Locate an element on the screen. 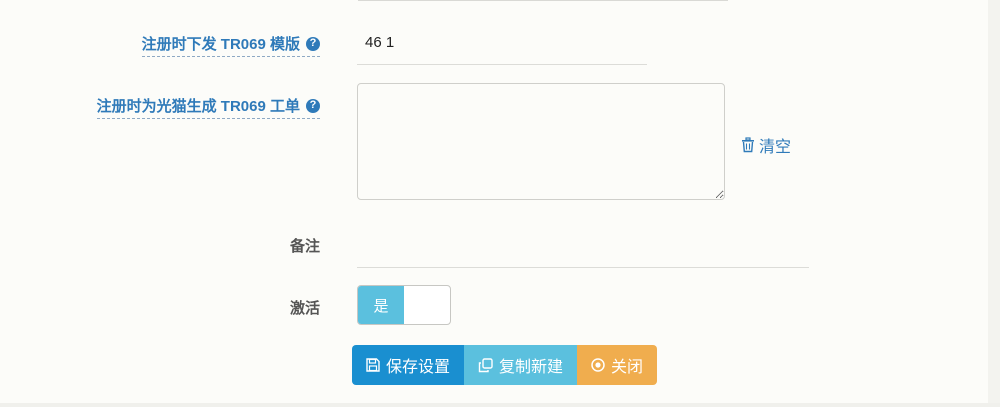 Image resolution: width=1000 pixels, height=407 pixels. active-toggle: 是 is located at coordinates (404, 305).